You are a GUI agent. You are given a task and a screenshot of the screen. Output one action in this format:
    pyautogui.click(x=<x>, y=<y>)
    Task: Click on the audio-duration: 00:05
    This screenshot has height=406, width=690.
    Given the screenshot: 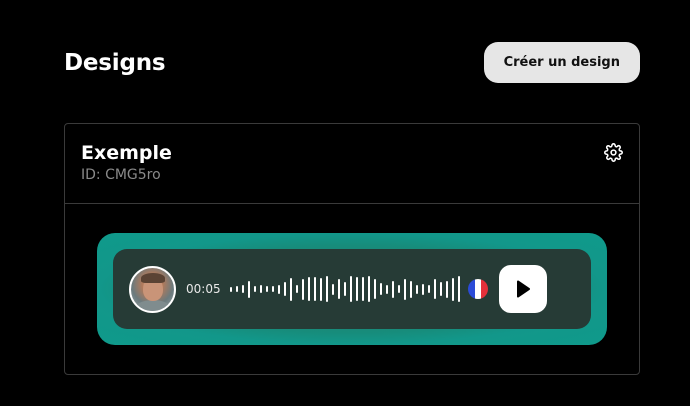 What is the action you would take?
    pyautogui.click(x=203, y=289)
    